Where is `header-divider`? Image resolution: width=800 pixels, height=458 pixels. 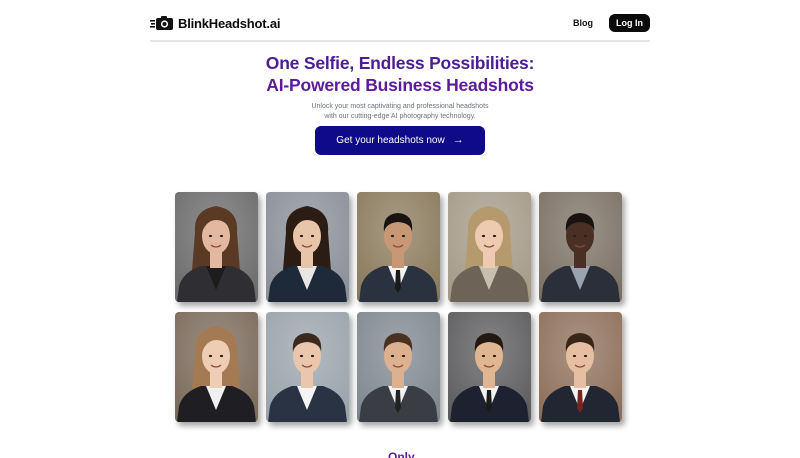 header-divider is located at coordinates (400, 41).